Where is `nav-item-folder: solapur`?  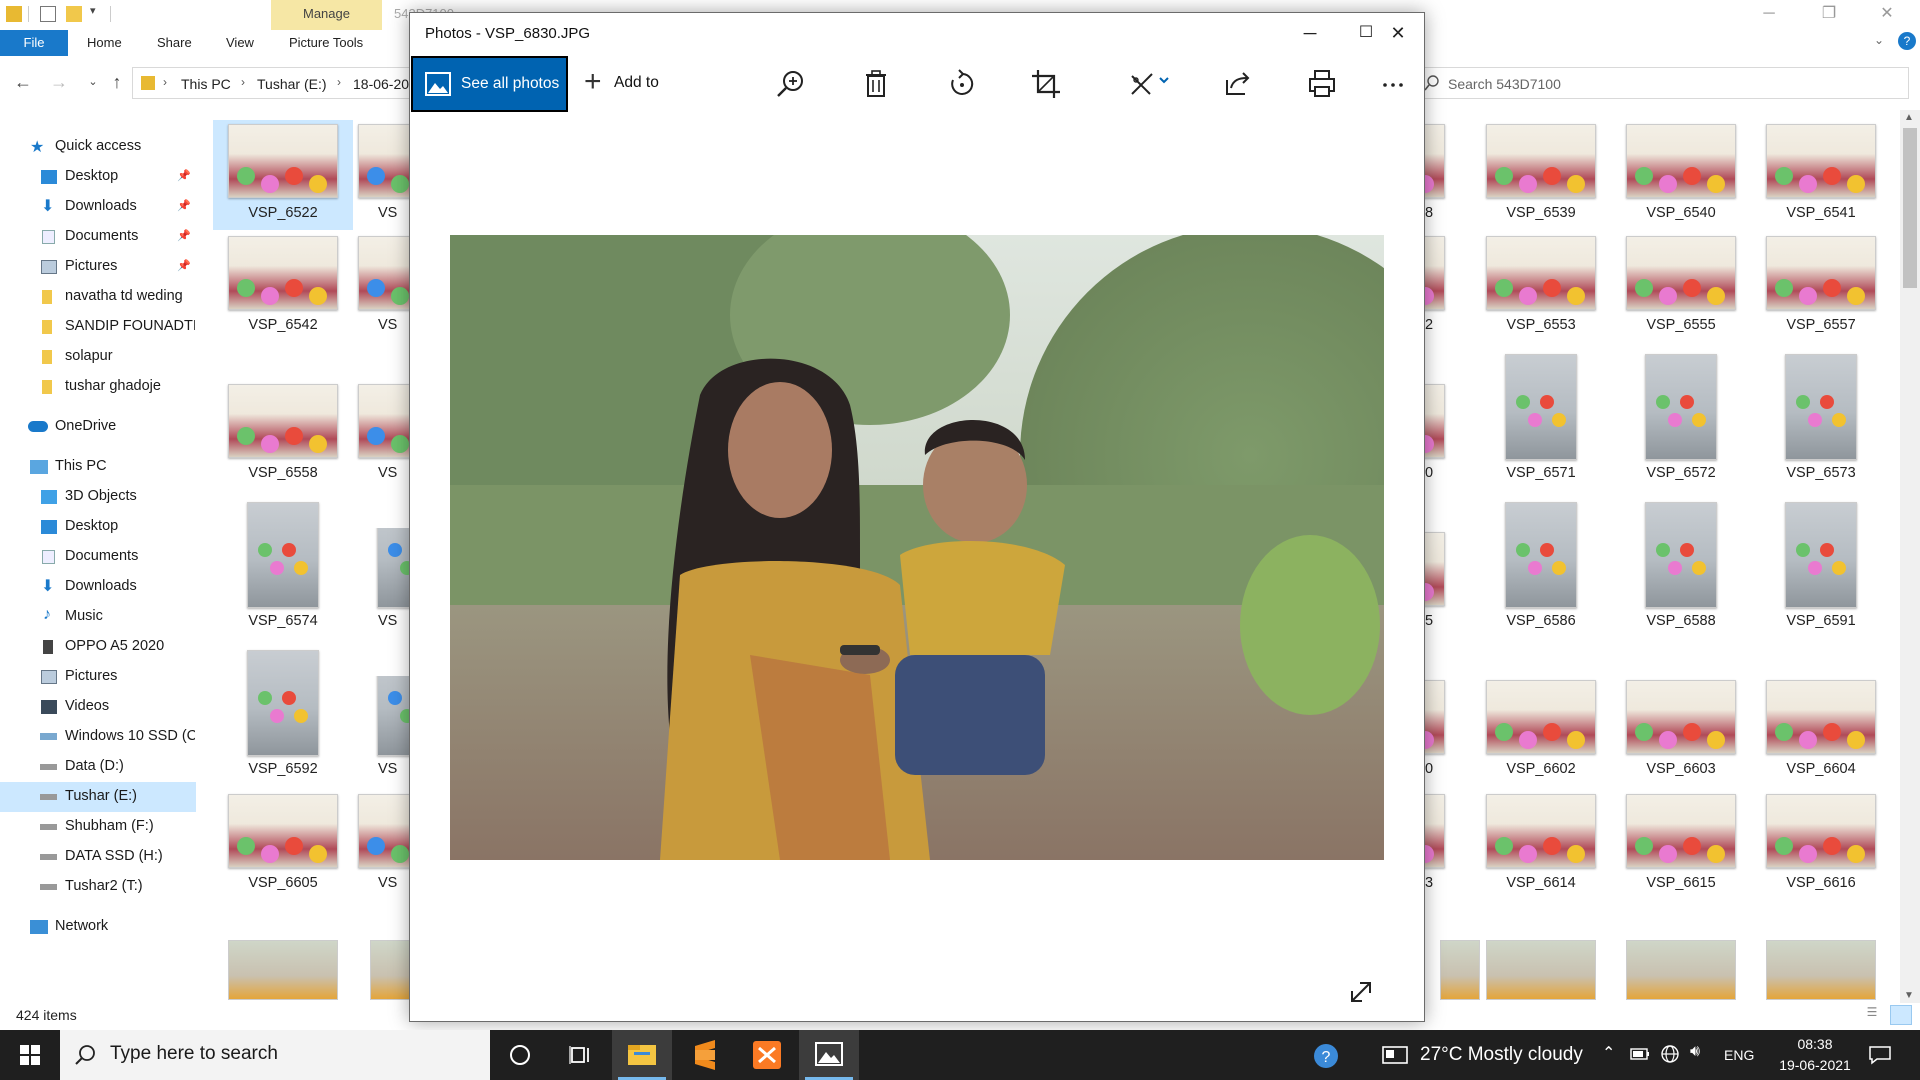 nav-item-folder: solapur is located at coordinates (98, 357).